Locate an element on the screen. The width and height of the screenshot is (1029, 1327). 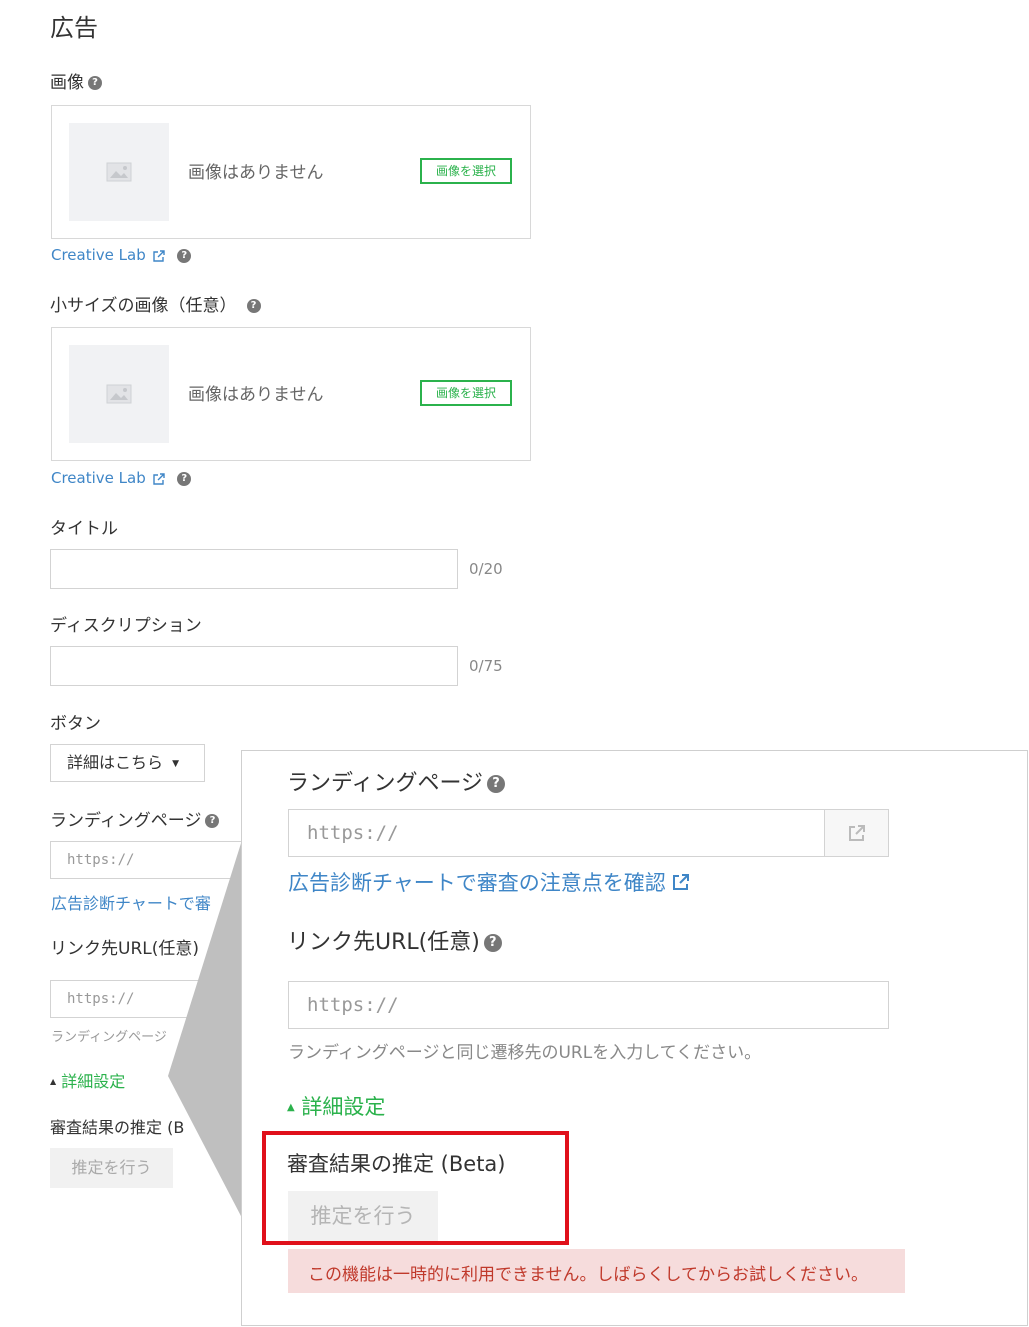
description-input is located at coordinates (254, 666).